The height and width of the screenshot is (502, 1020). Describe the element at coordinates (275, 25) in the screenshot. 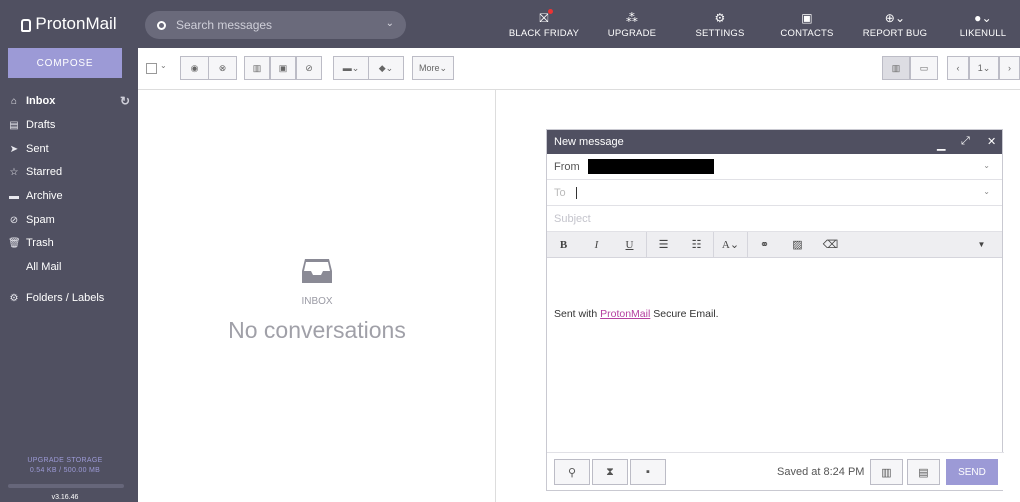

I see `search-bar: Search messages ⌄` at that location.